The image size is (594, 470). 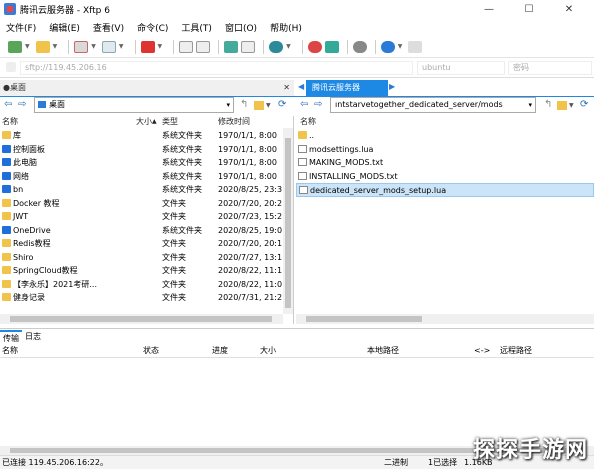 I want to click on table-row: bn 系统文件夹 2020/8/25, 23:3, so click(x=141, y=190).